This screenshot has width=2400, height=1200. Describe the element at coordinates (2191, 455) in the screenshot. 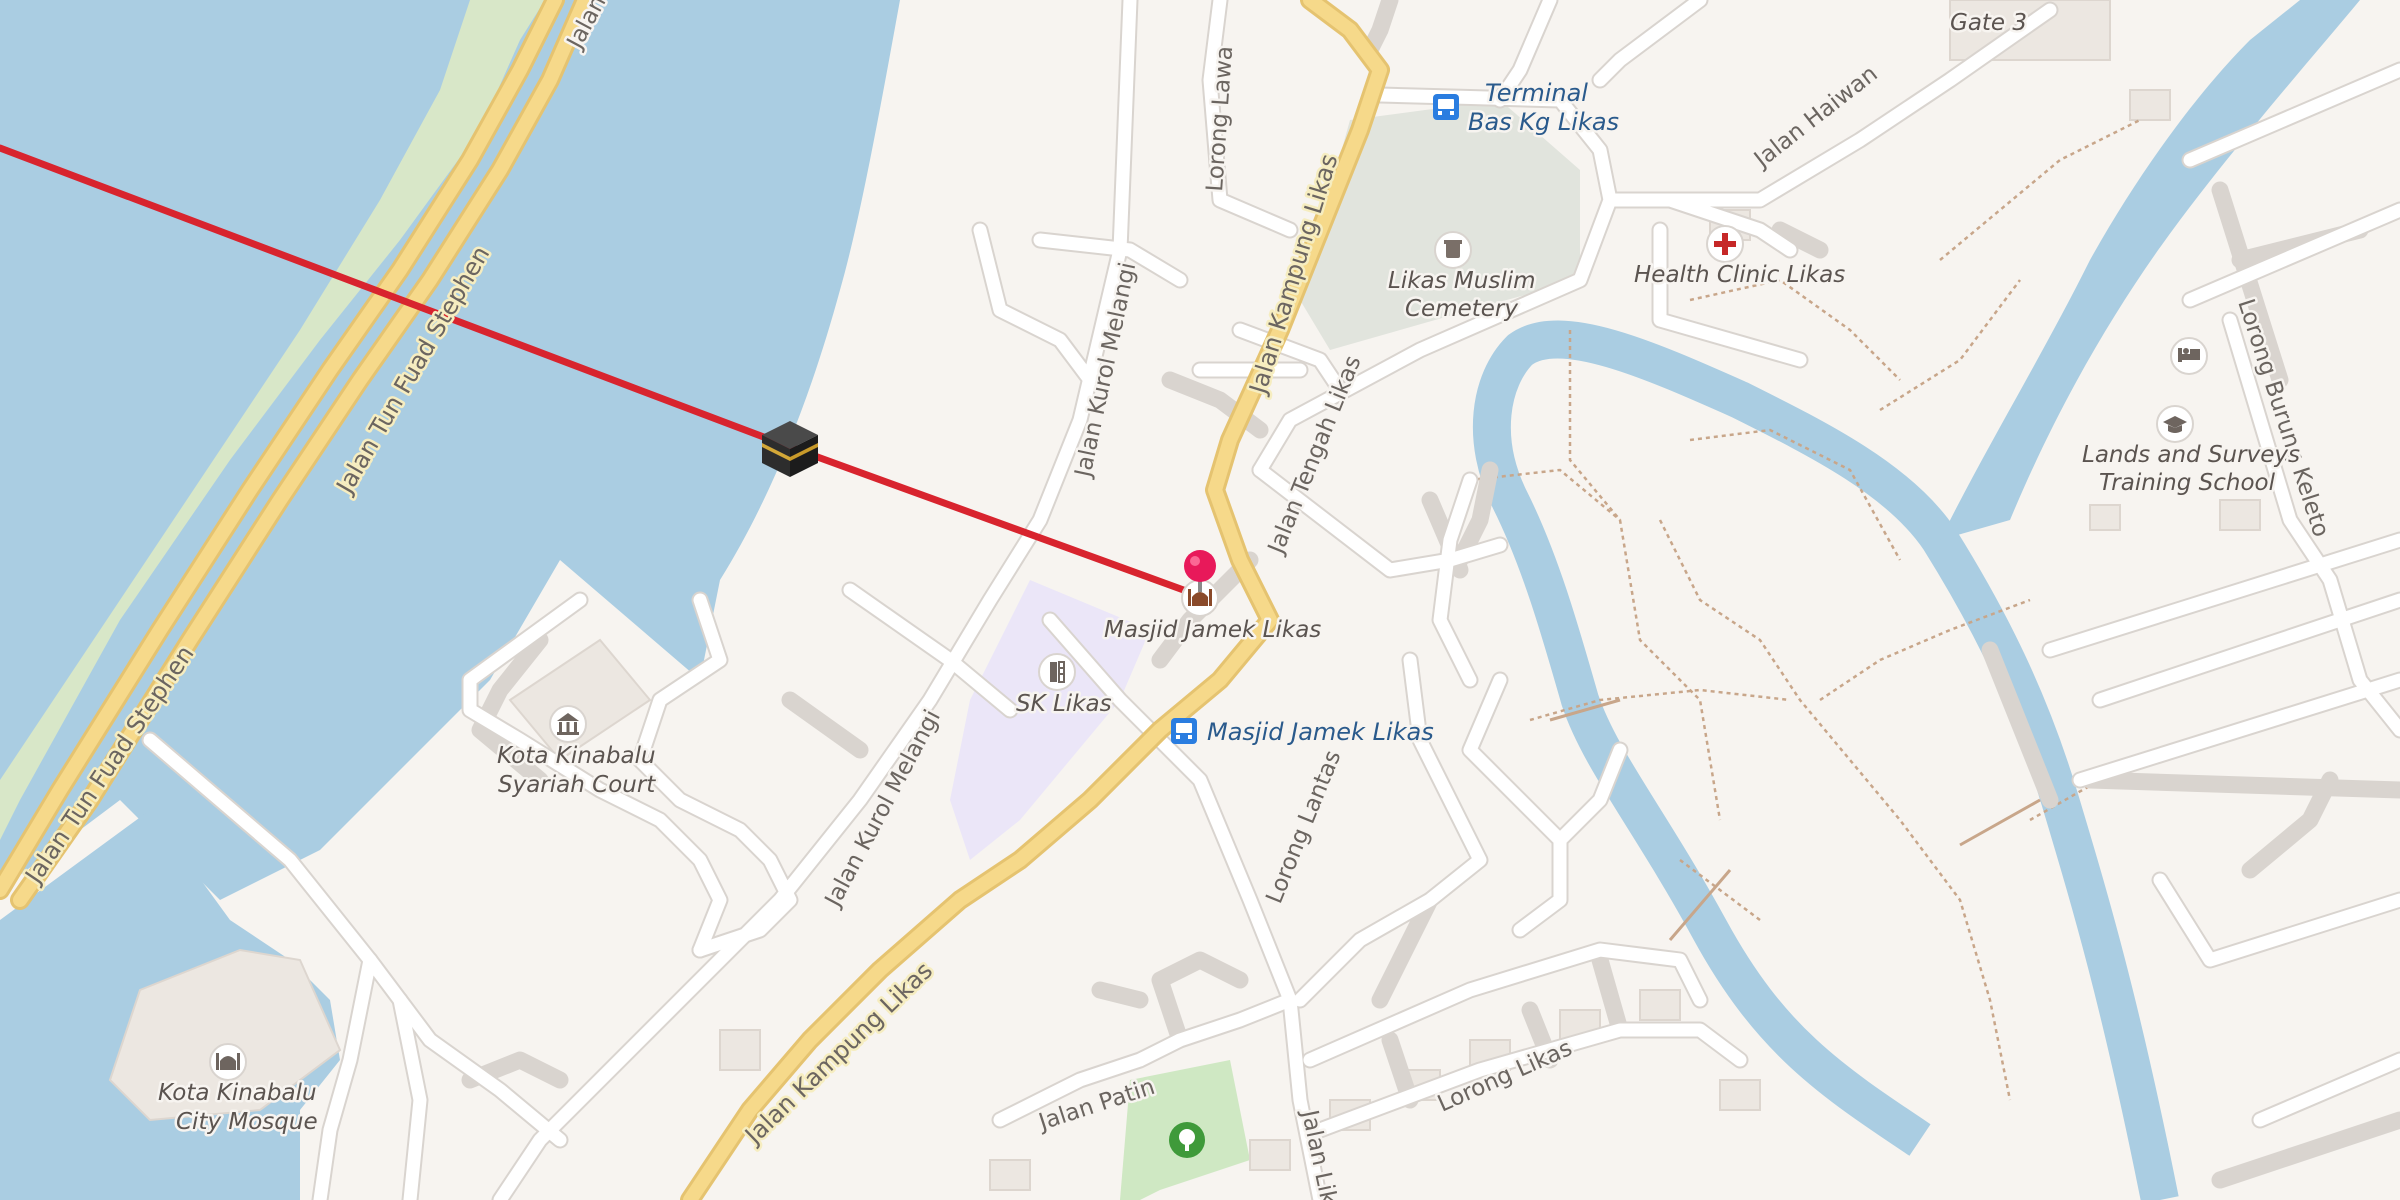

I see `lands-label-line1: Lands and Surveys` at that location.